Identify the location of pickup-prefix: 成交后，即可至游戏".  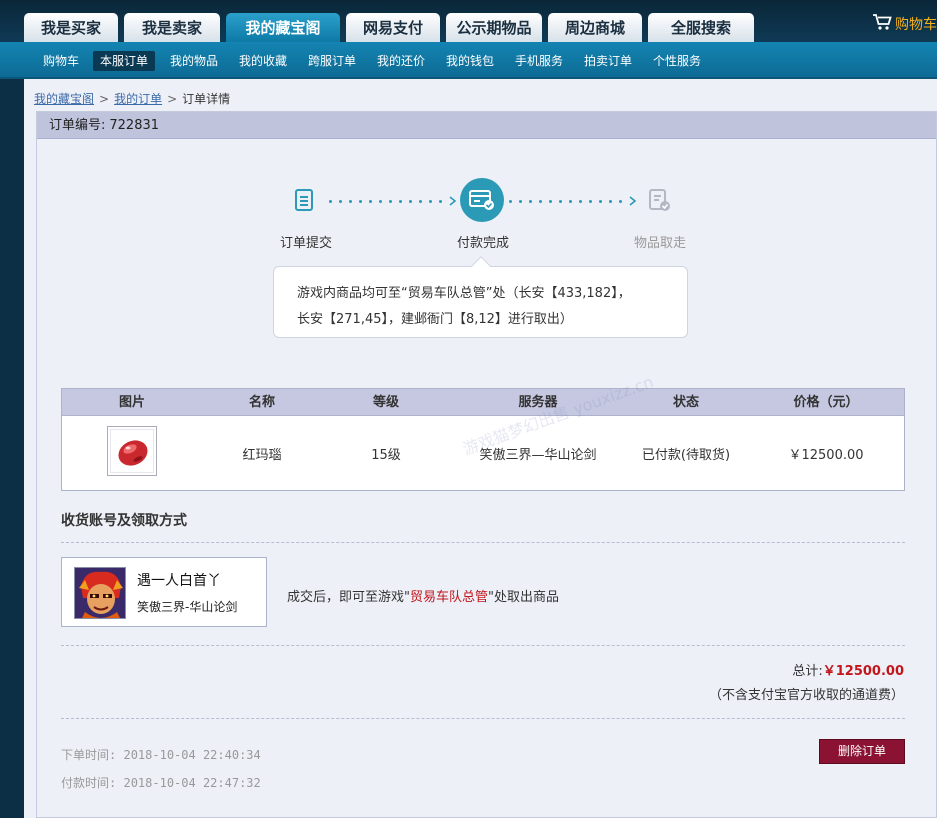
(348, 597).